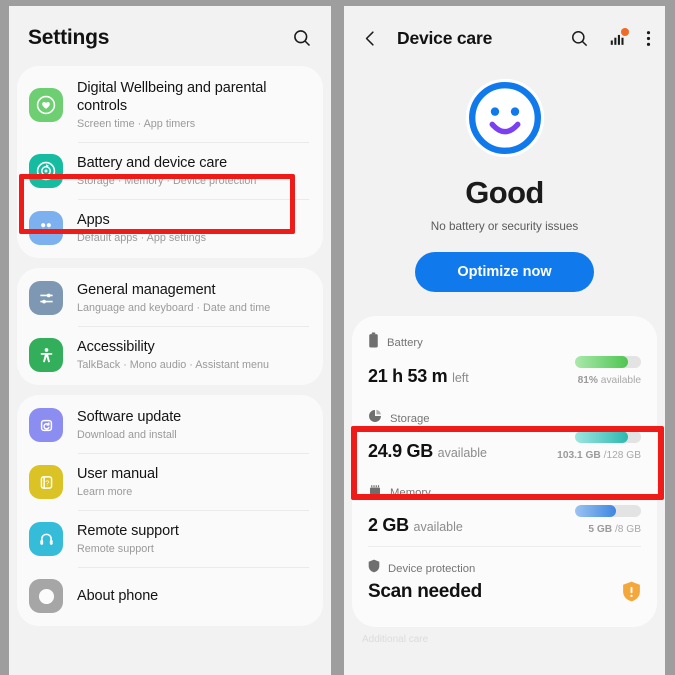  What do you see at coordinates (370, 38) in the screenshot?
I see `back-chevron-icon` at bounding box center [370, 38].